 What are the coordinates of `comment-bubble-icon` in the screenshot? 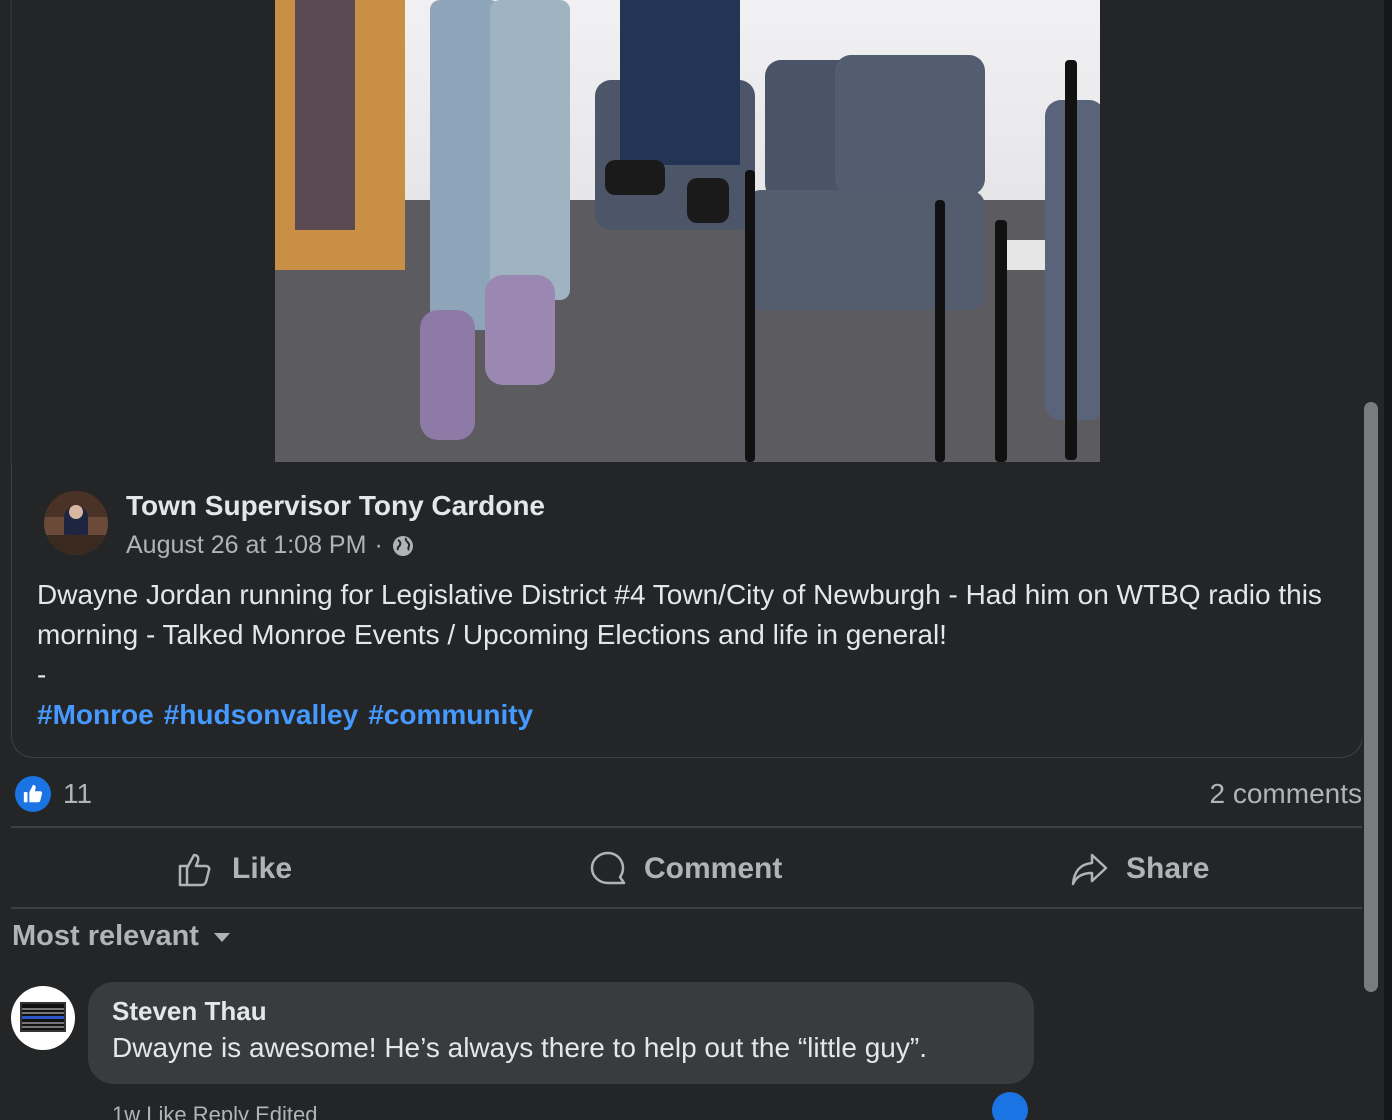 It's located at (608, 868).